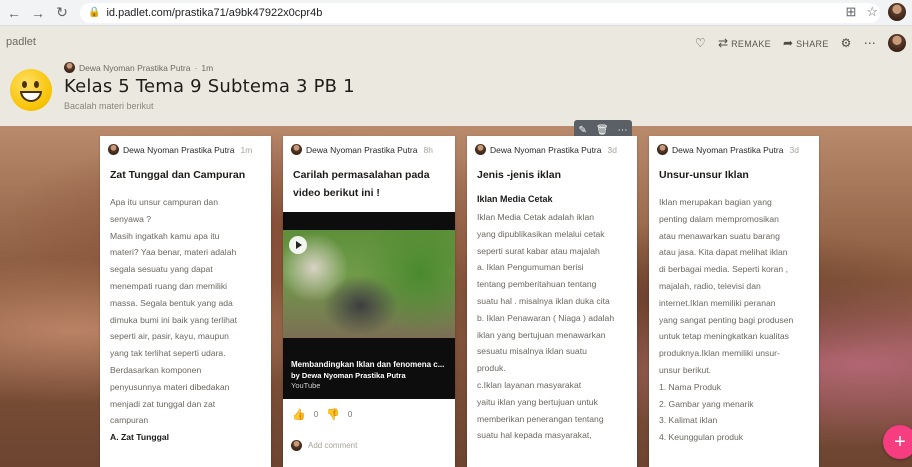  What do you see at coordinates (348, 375) in the screenshot?
I see `video-author: by Dewa Nyoman Prastika Putra` at bounding box center [348, 375].